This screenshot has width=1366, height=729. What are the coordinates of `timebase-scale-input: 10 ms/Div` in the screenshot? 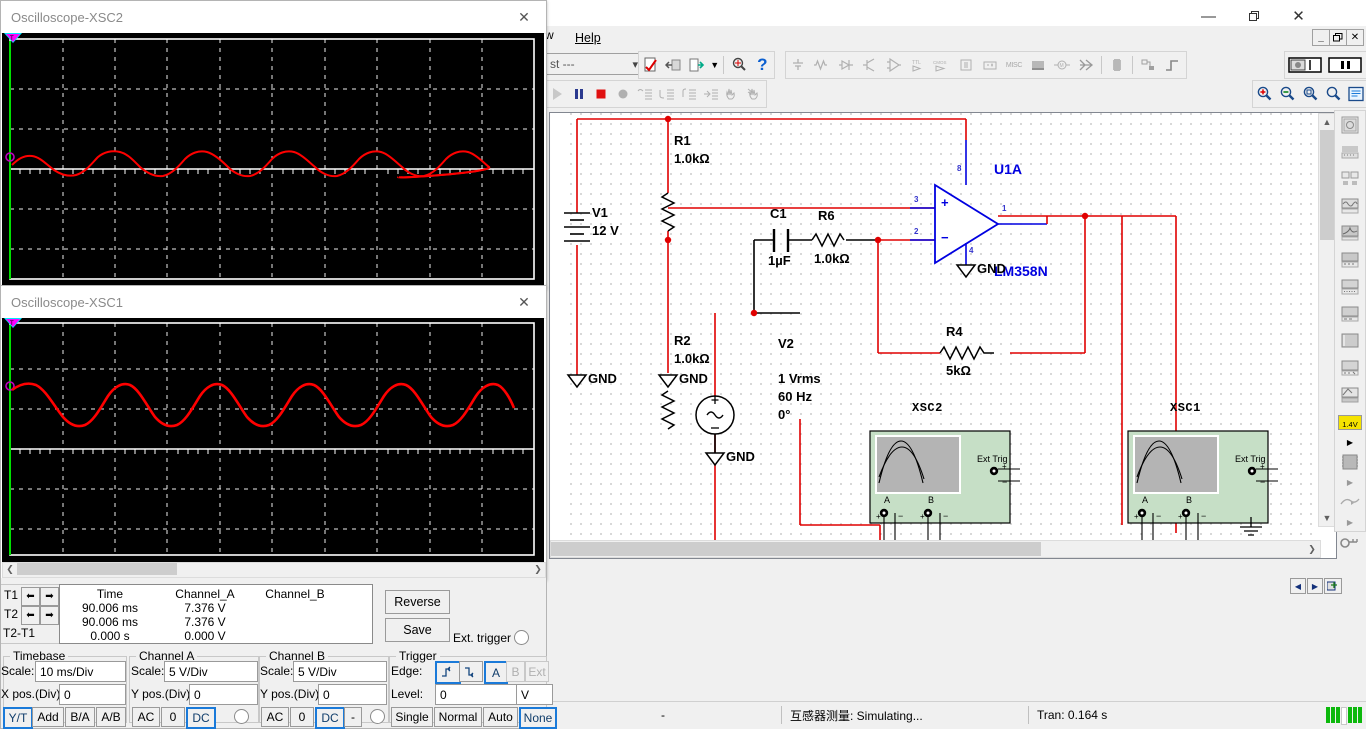 It's located at (80, 671).